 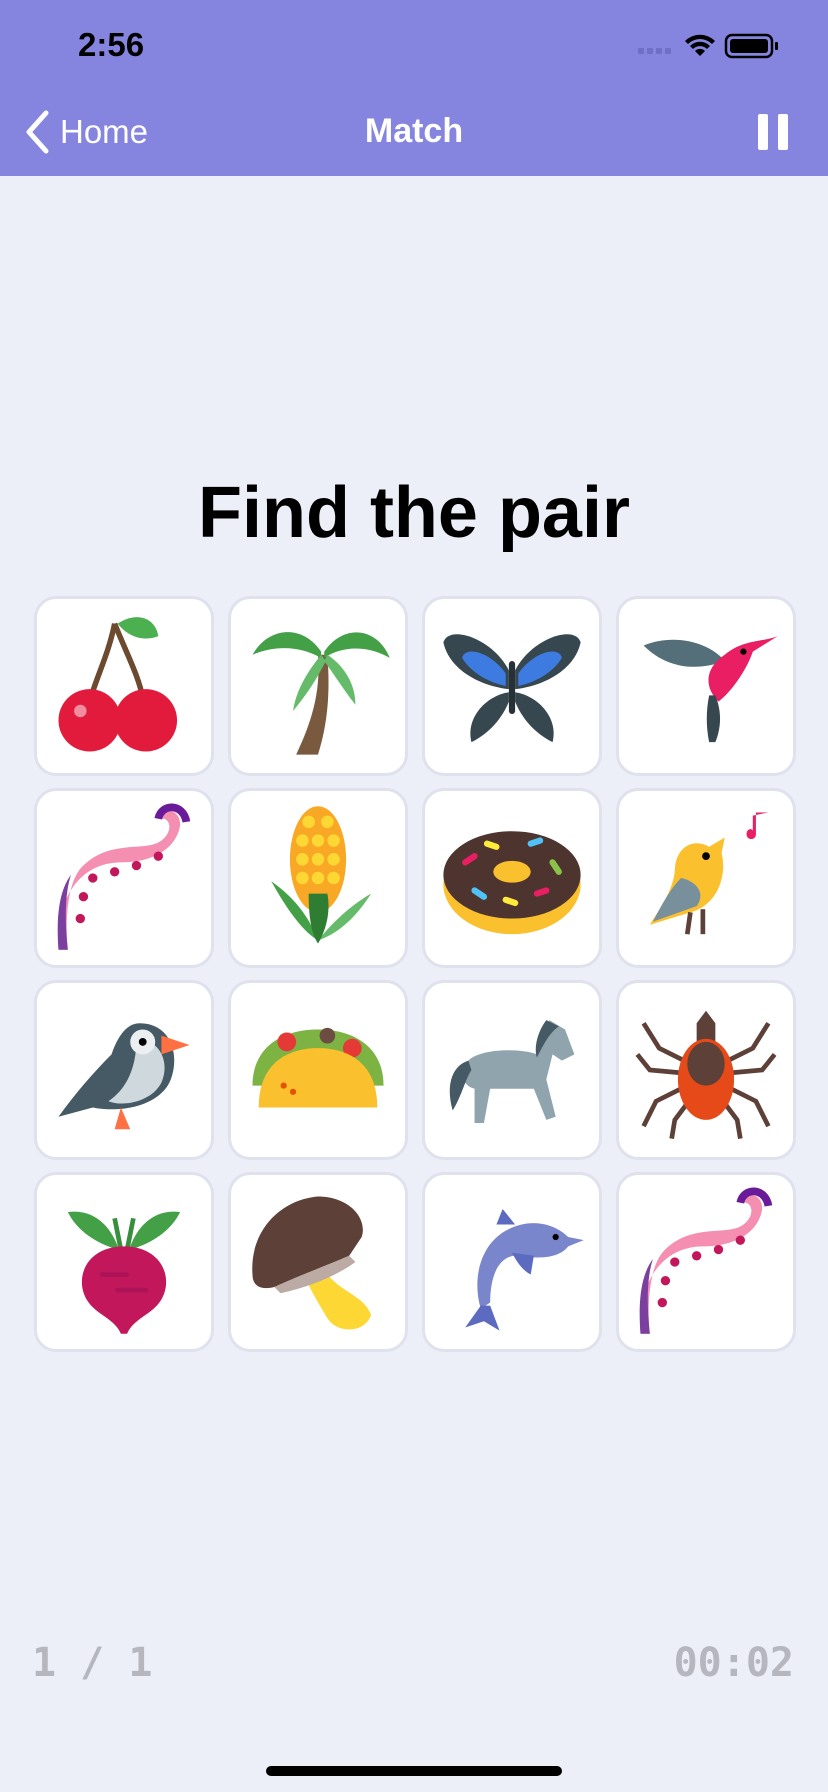 I want to click on game-heading: Find the pair, so click(x=414, y=513).